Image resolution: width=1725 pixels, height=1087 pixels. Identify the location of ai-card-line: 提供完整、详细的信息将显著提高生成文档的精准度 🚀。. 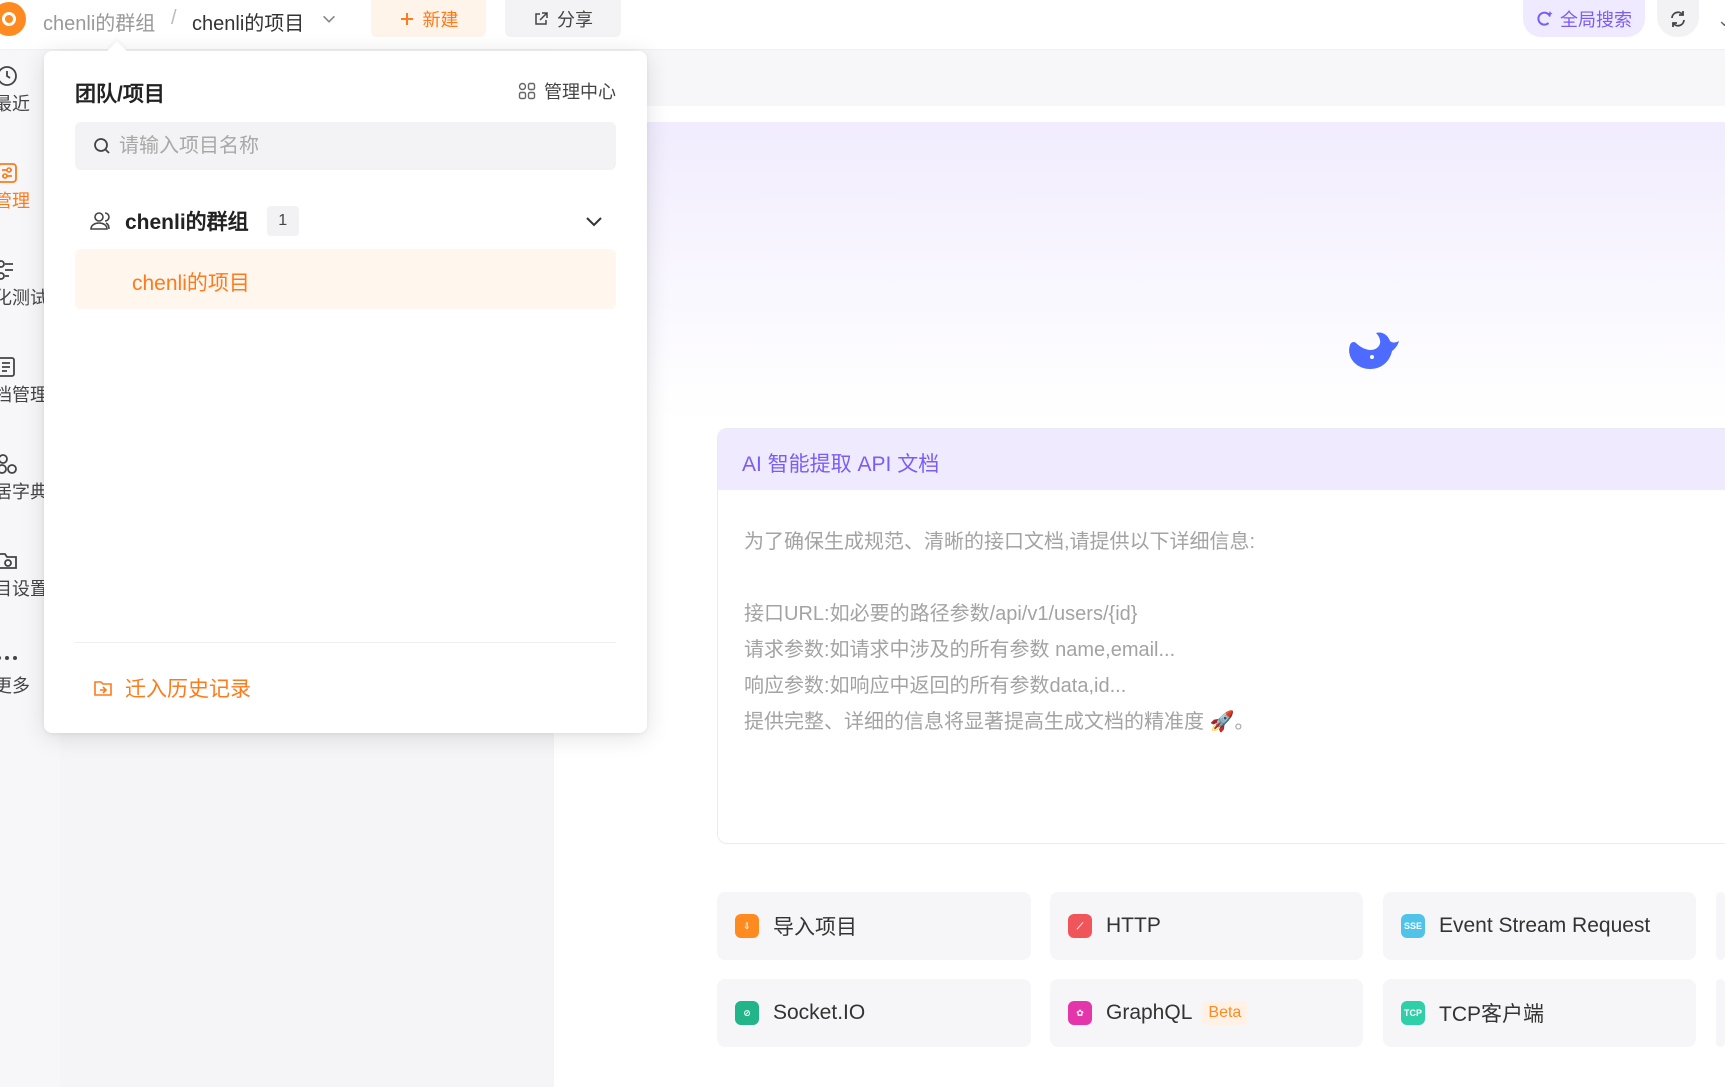
(999, 722).